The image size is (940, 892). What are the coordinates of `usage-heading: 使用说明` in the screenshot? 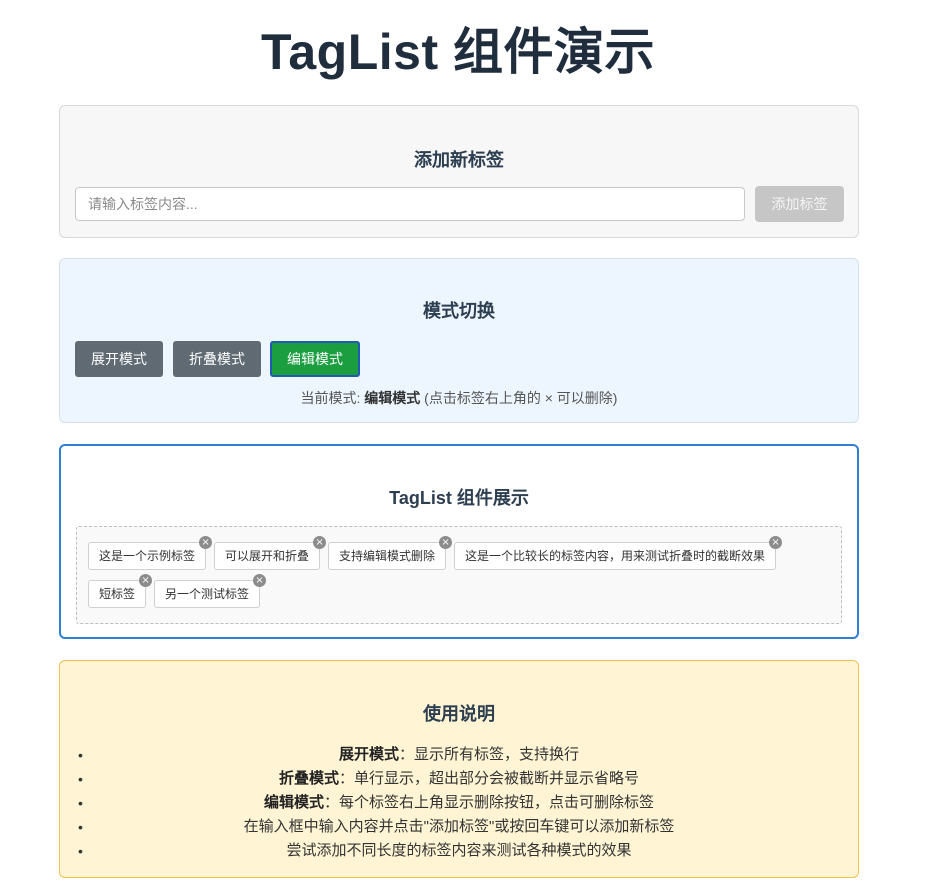 It's located at (459, 714).